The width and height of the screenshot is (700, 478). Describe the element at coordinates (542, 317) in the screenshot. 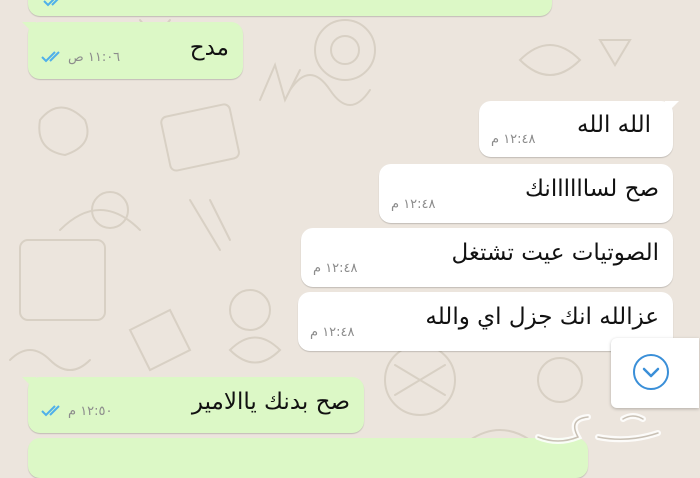

I see `message-text: عزالله انك جزل اي والله` at that location.